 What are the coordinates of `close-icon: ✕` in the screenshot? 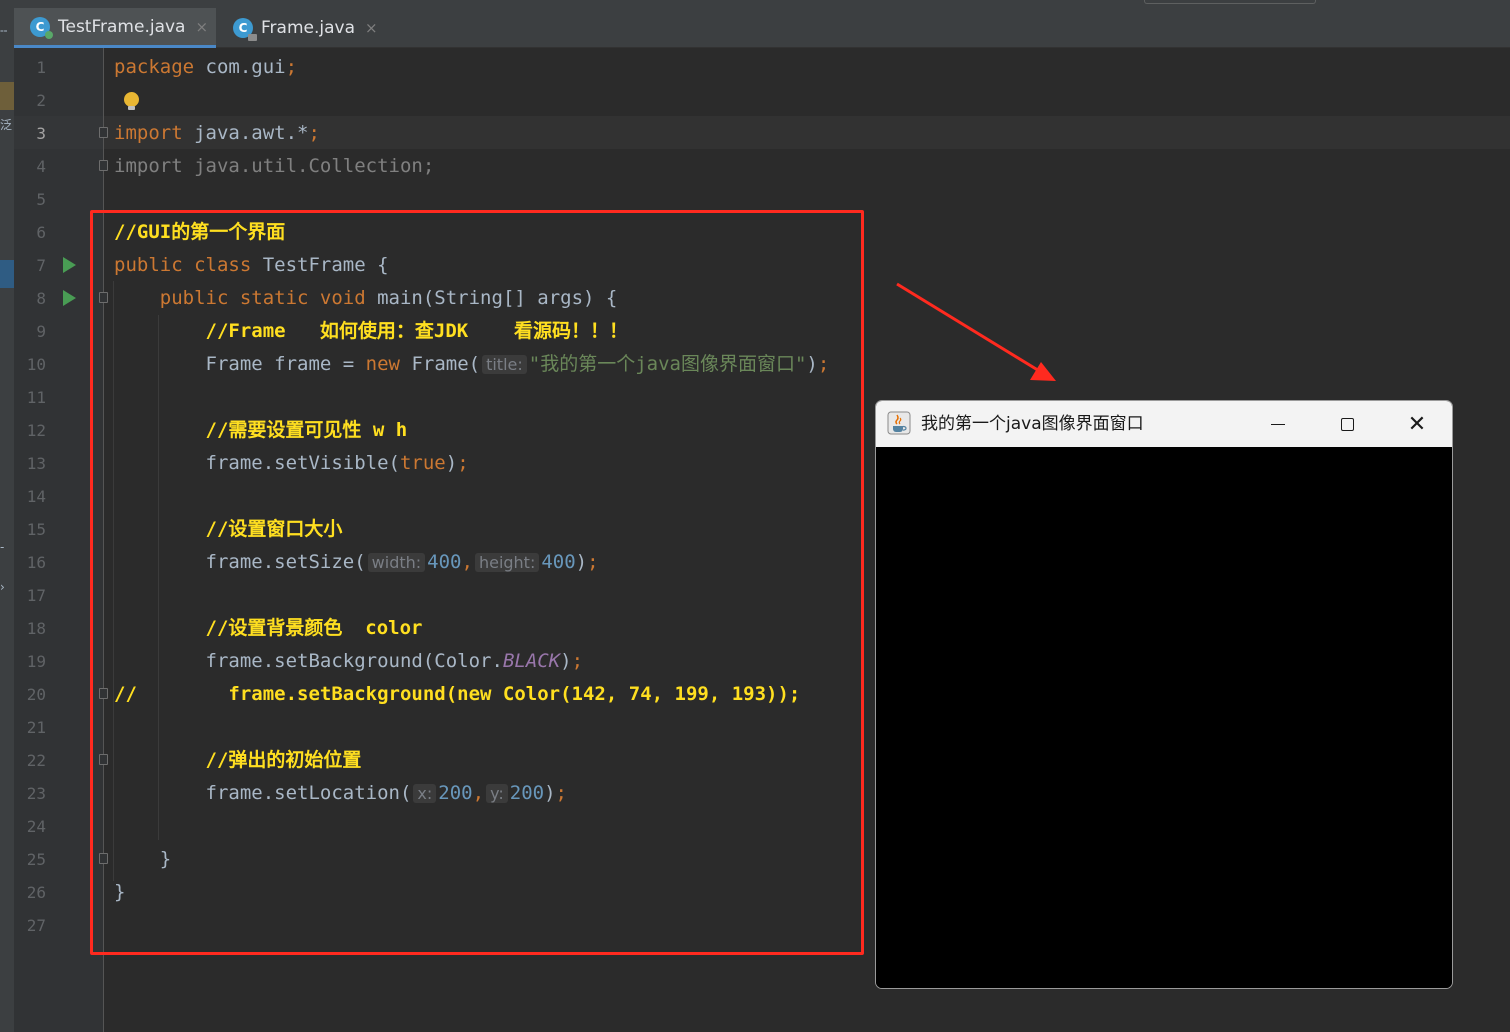 It's located at (1417, 424).